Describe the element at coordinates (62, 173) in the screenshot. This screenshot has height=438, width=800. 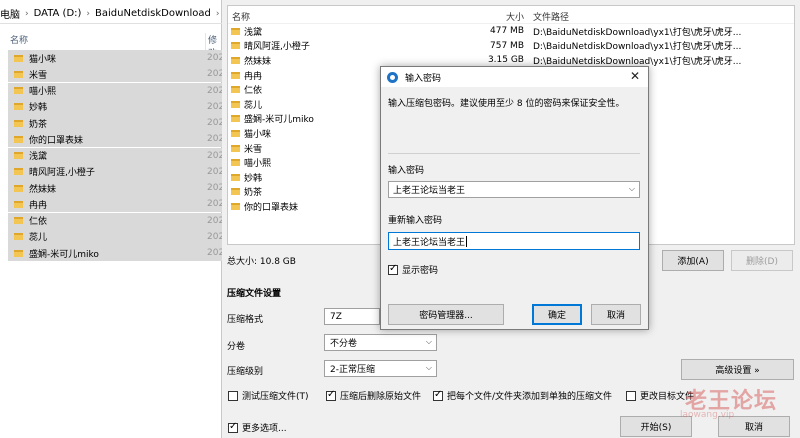
I see `item-name: 晴风阿涯,小橙子` at that location.